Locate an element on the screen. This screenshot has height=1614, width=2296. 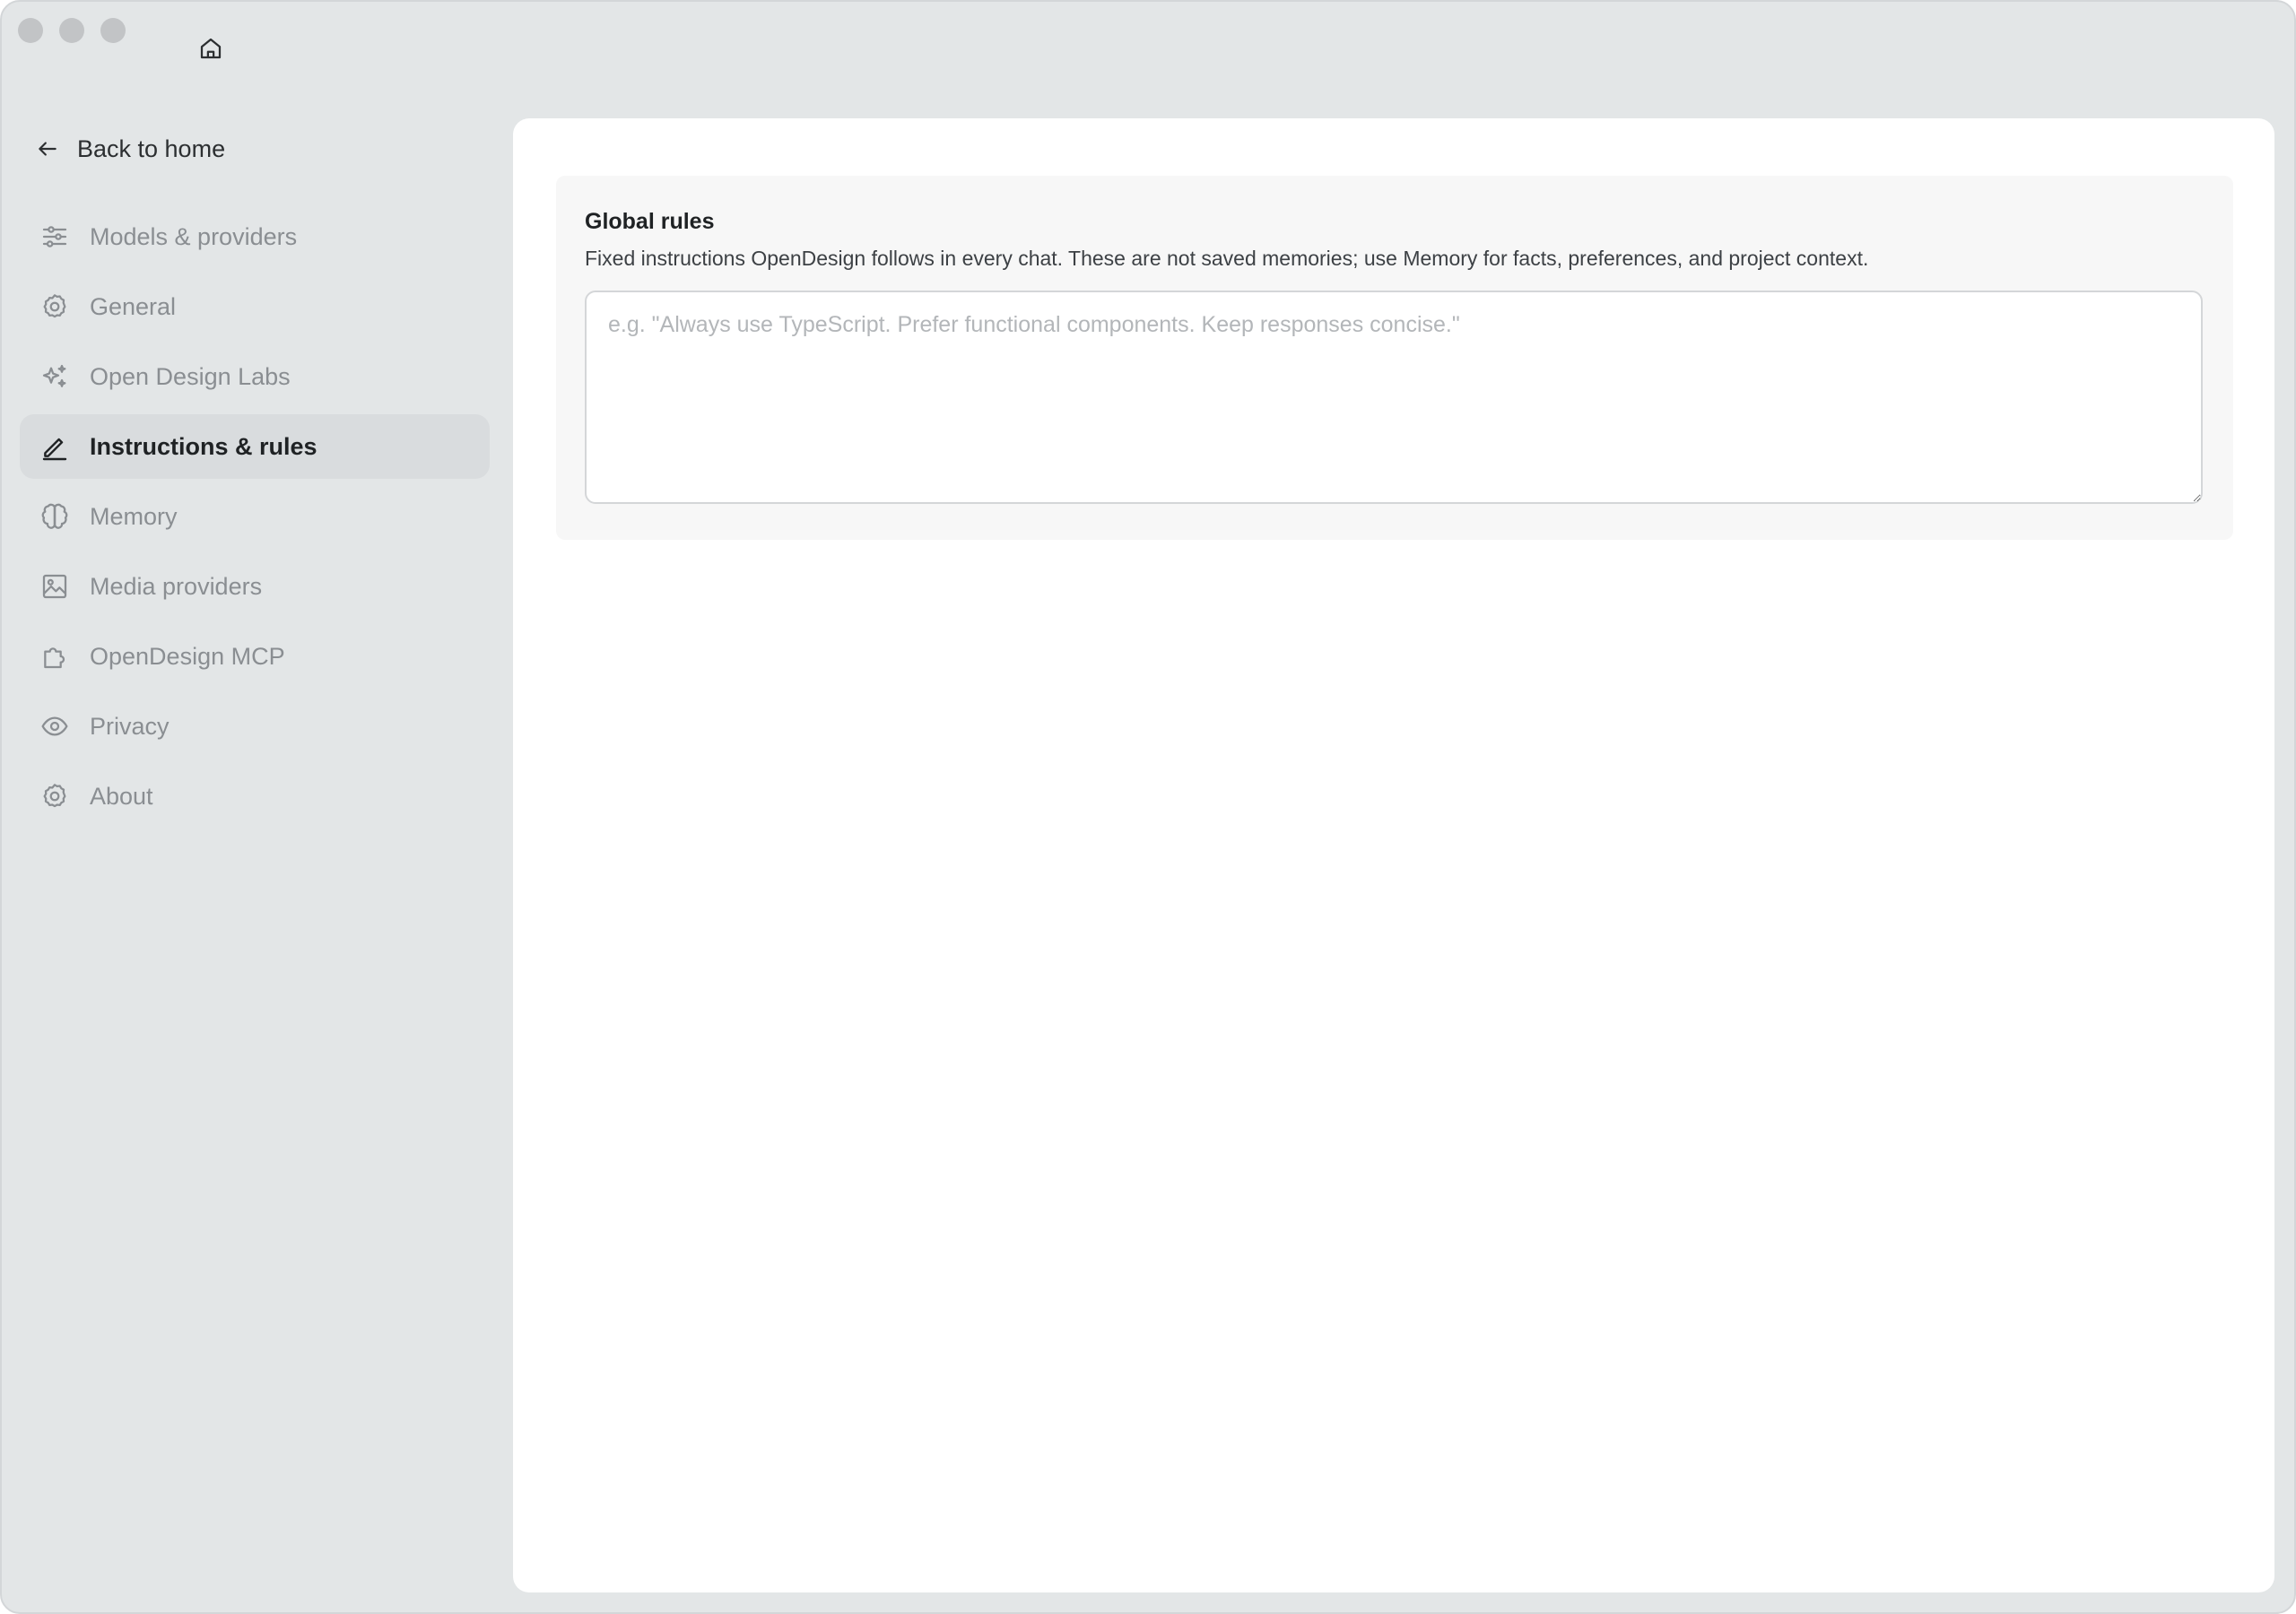
sidebar-item-privacy: Privacy is located at coordinates (255, 726).